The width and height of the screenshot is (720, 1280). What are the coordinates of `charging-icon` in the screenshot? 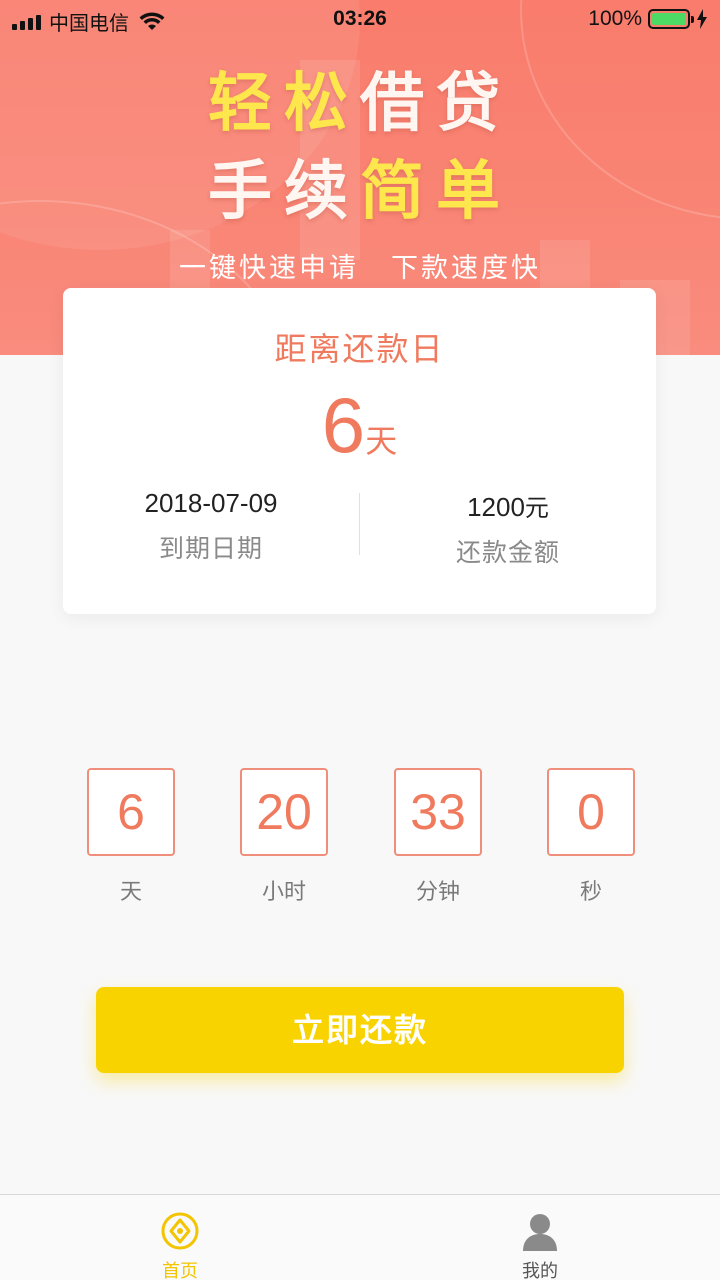 It's located at (702, 19).